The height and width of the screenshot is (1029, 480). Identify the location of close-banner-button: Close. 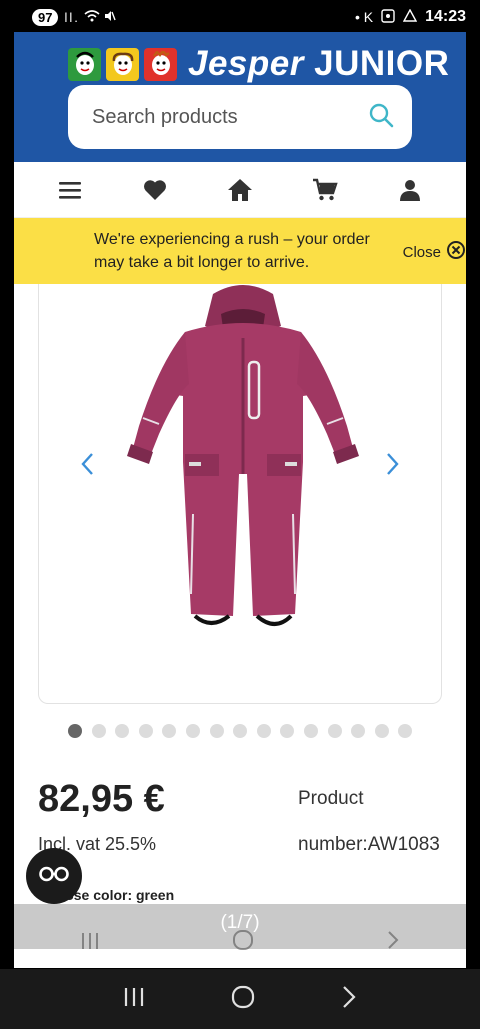
(434, 252).